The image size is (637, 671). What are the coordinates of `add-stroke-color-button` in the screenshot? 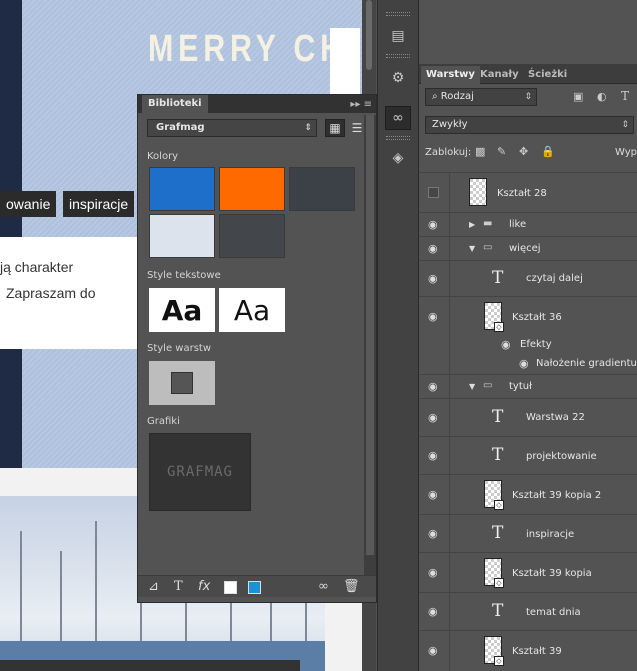 It's located at (254, 587).